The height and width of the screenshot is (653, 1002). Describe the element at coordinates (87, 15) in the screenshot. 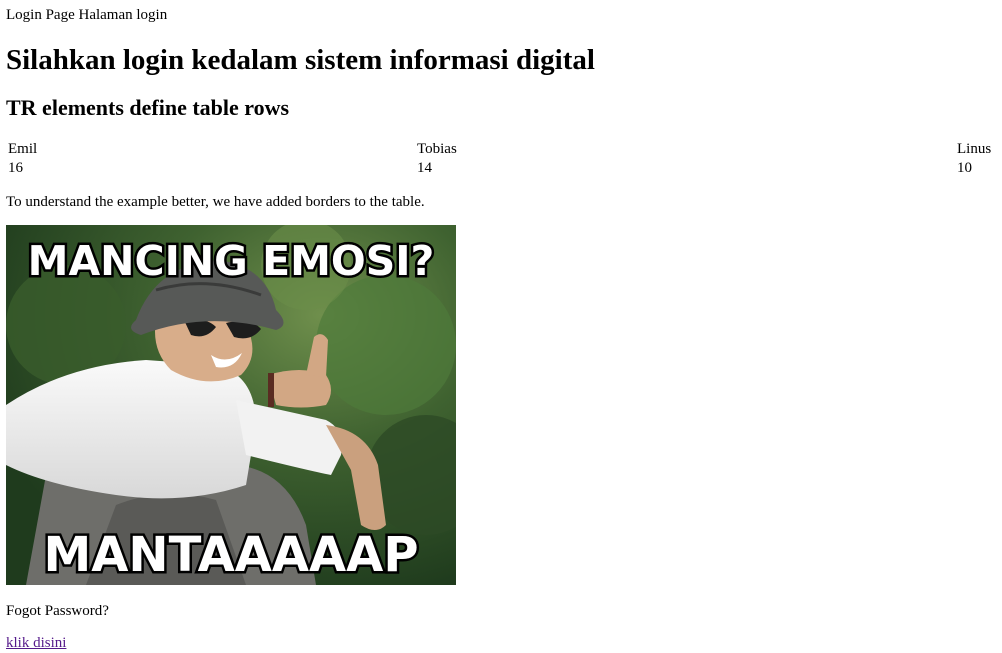

I see `intro-text: Login Page Halaman login` at that location.